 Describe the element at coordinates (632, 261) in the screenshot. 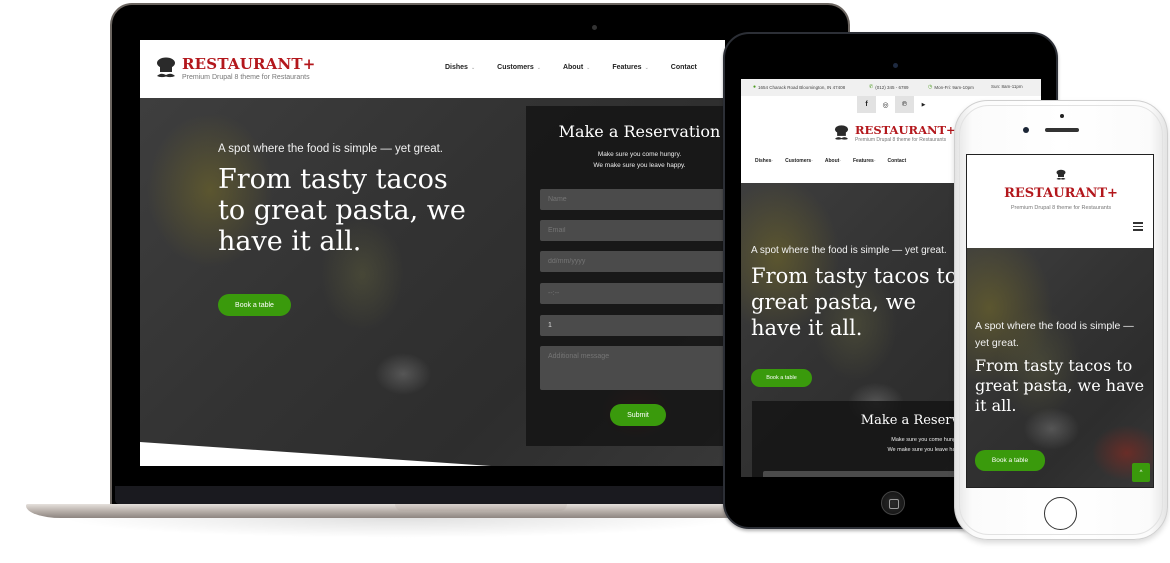

I see `date-input` at that location.